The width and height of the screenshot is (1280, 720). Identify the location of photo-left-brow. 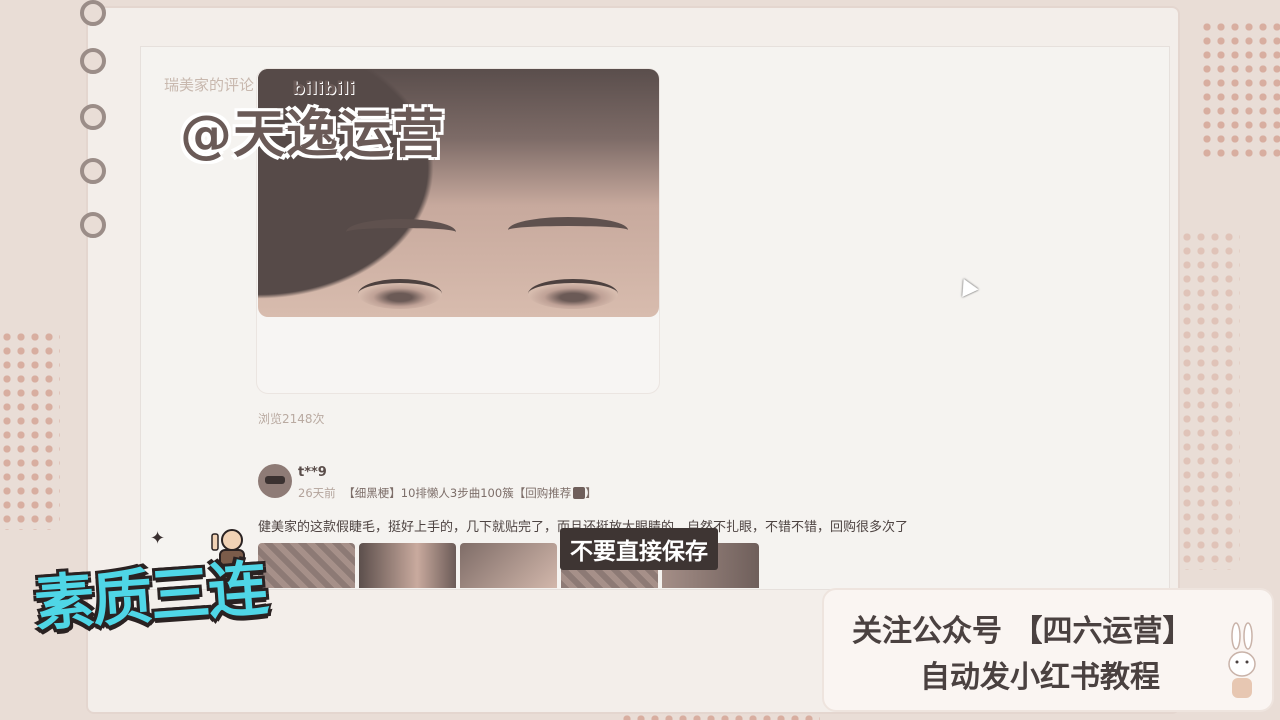
(401, 232).